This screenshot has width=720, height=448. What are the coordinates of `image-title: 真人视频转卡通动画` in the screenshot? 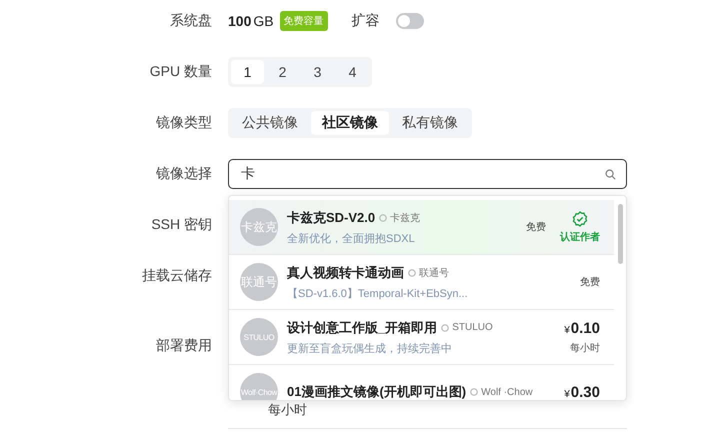 It's located at (345, 273).